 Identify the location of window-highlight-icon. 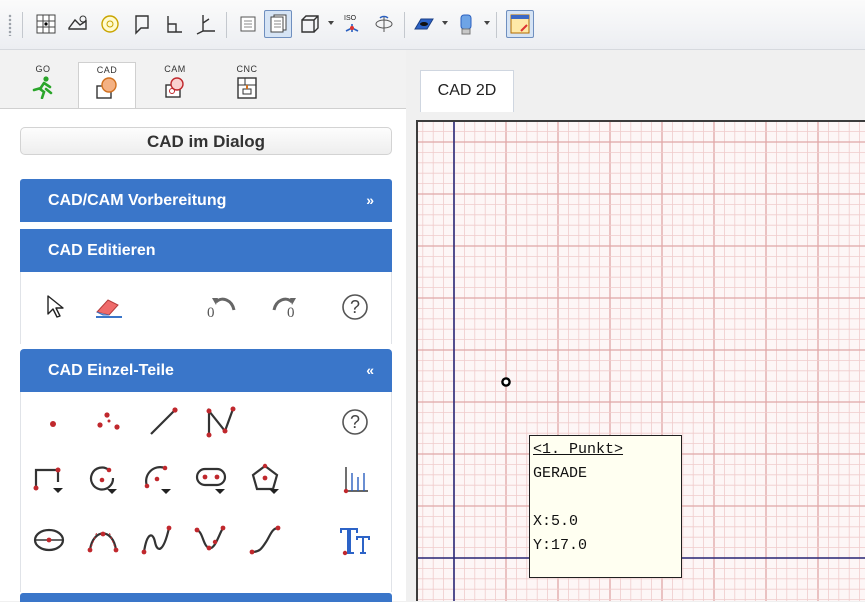
(520, 24).